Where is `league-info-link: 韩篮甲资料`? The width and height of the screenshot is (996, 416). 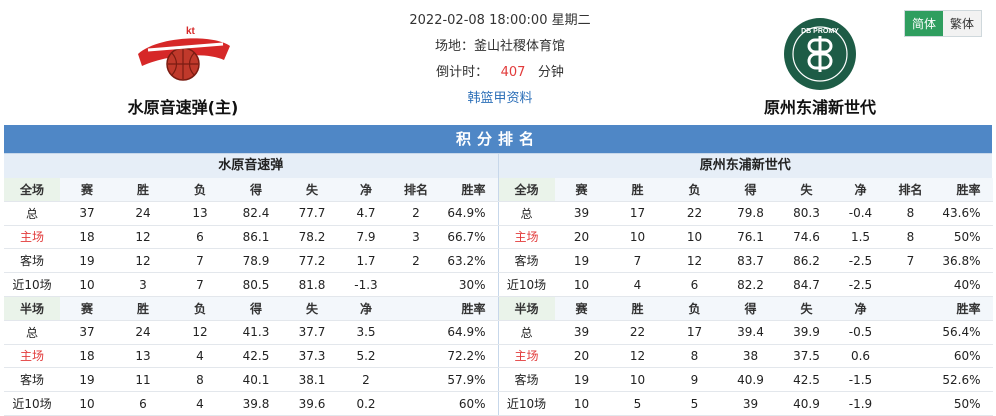
league-info-link: 韩篮甲资料 is located at coordinates (500, 99).